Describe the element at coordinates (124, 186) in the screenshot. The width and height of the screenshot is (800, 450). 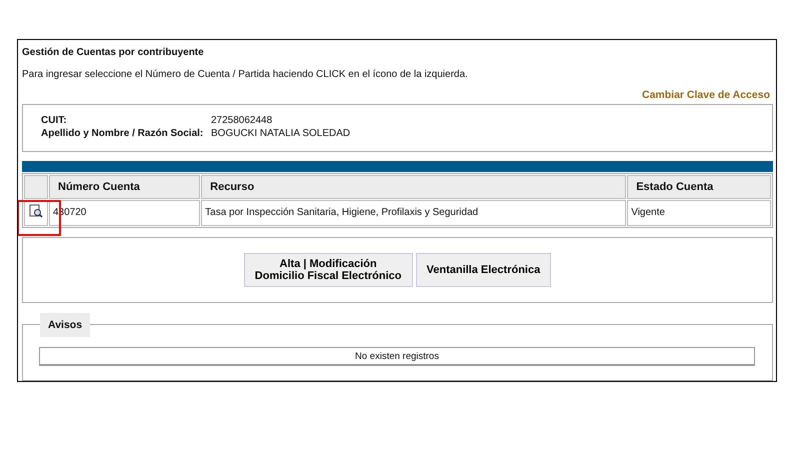
I see `column-header: Número Cuenta` at that location.